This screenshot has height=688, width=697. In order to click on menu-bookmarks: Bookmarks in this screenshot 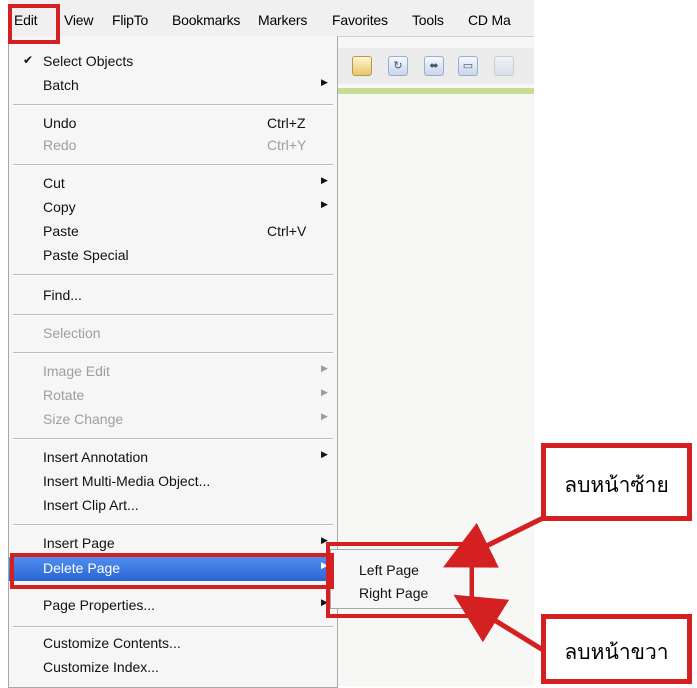, I will do `click(206, 20)`.